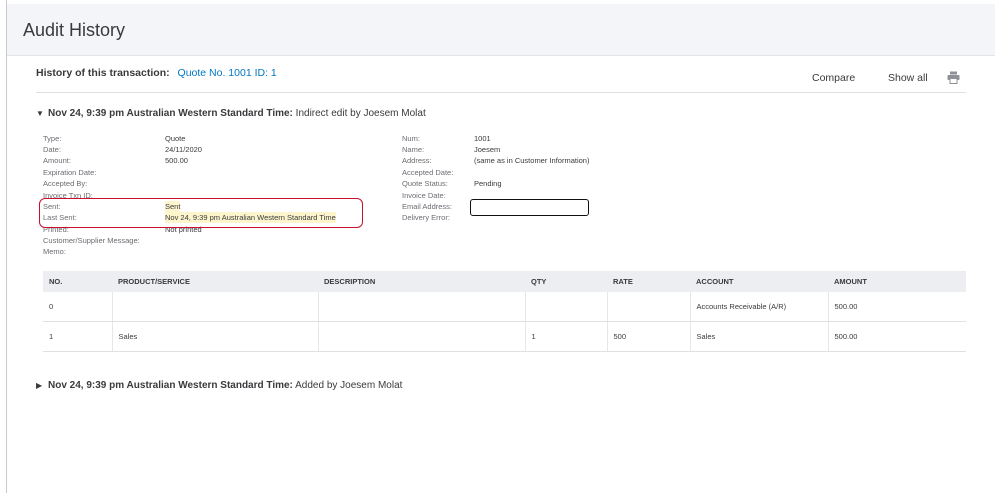 The image size is (999, 493). Describe the element at coordinates (227, 73) in the screenshot. I see `quote-link: Quote No. 1001 ID: 1` at that location.